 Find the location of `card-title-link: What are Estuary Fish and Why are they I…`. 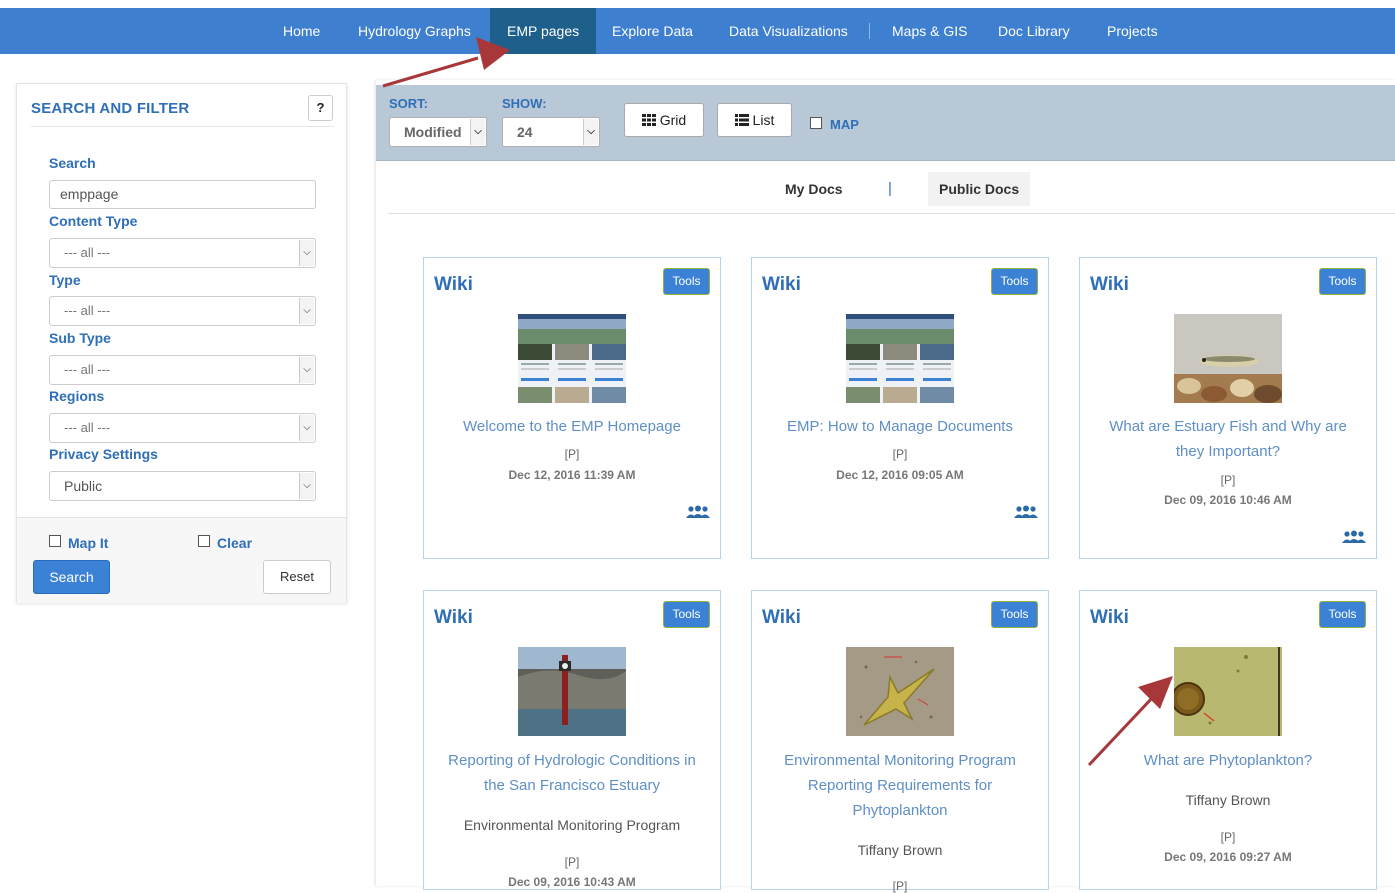

card-title-link: What are Estuary Fish and Why are they I… is located at coordinates (1228, 439).